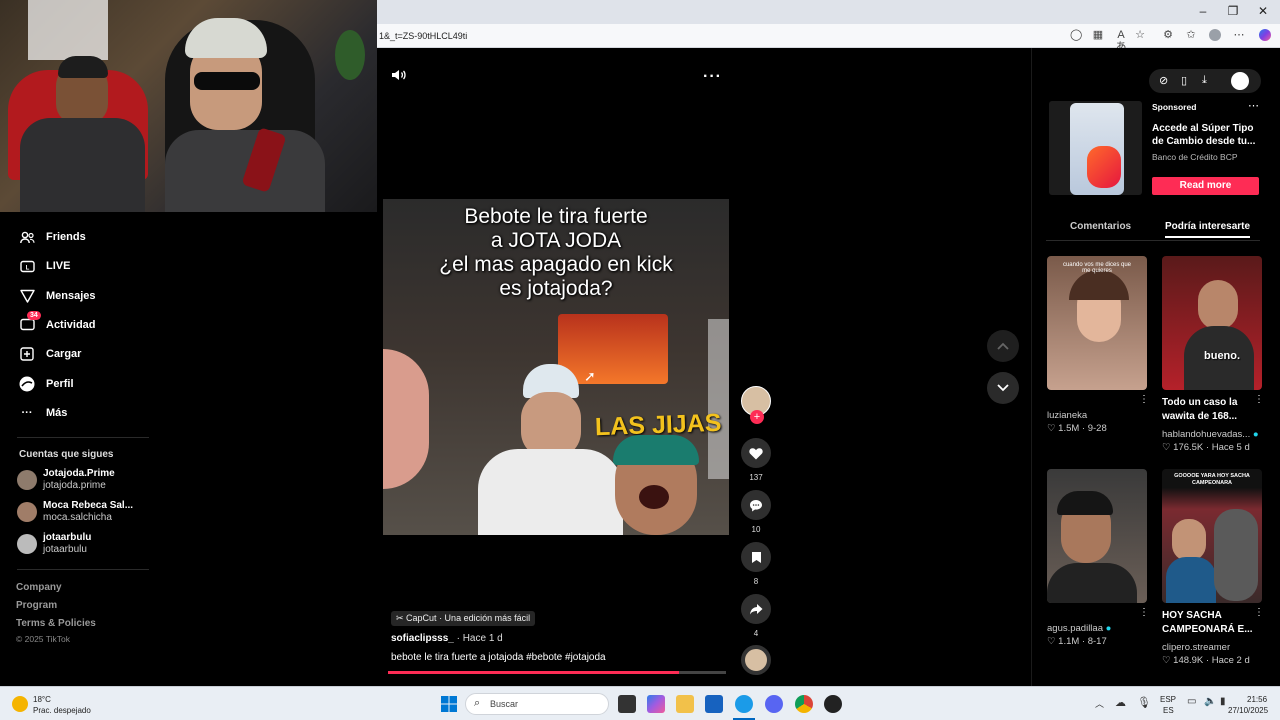 The image size is (1280, 720). Describe the element at coordinates (833, 704) in the screenshot. I see `obs-icon` at that location.